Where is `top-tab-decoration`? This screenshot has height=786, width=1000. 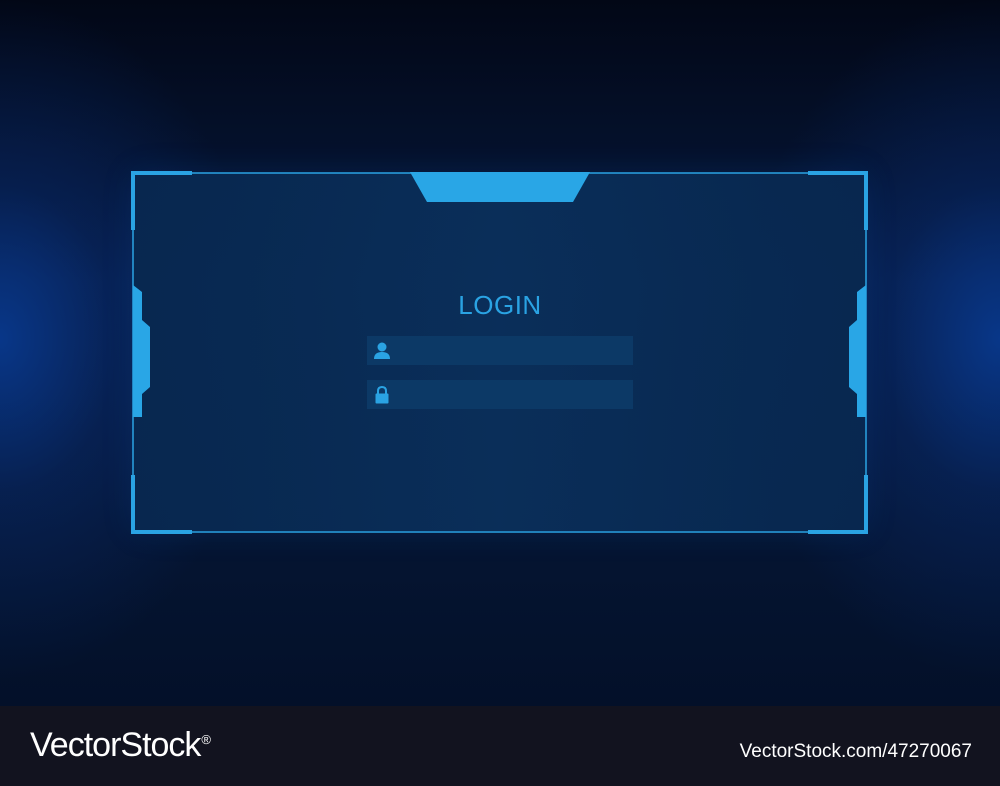
top-tab-decoration is located at coordinates (500, 187).